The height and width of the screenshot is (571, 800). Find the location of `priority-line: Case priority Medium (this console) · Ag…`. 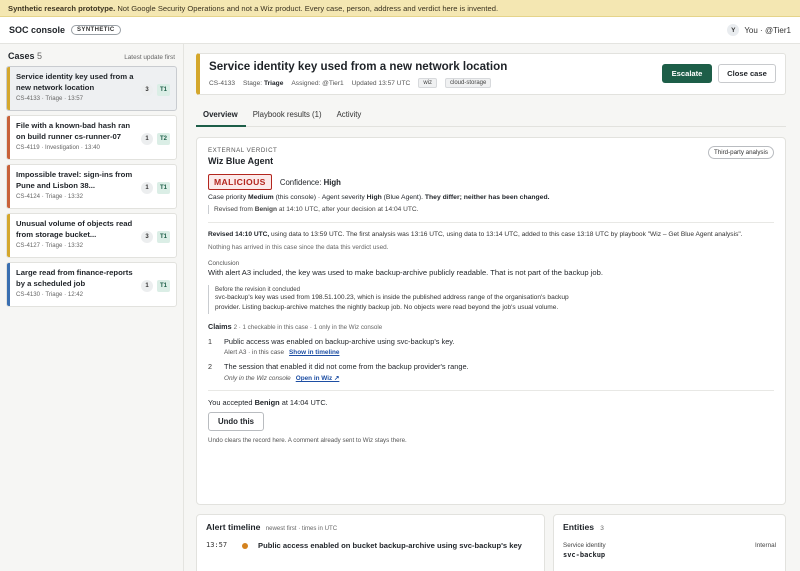

priority-line: Case priority Medium (this console) · Ag… is located at coordinates (491, 197).